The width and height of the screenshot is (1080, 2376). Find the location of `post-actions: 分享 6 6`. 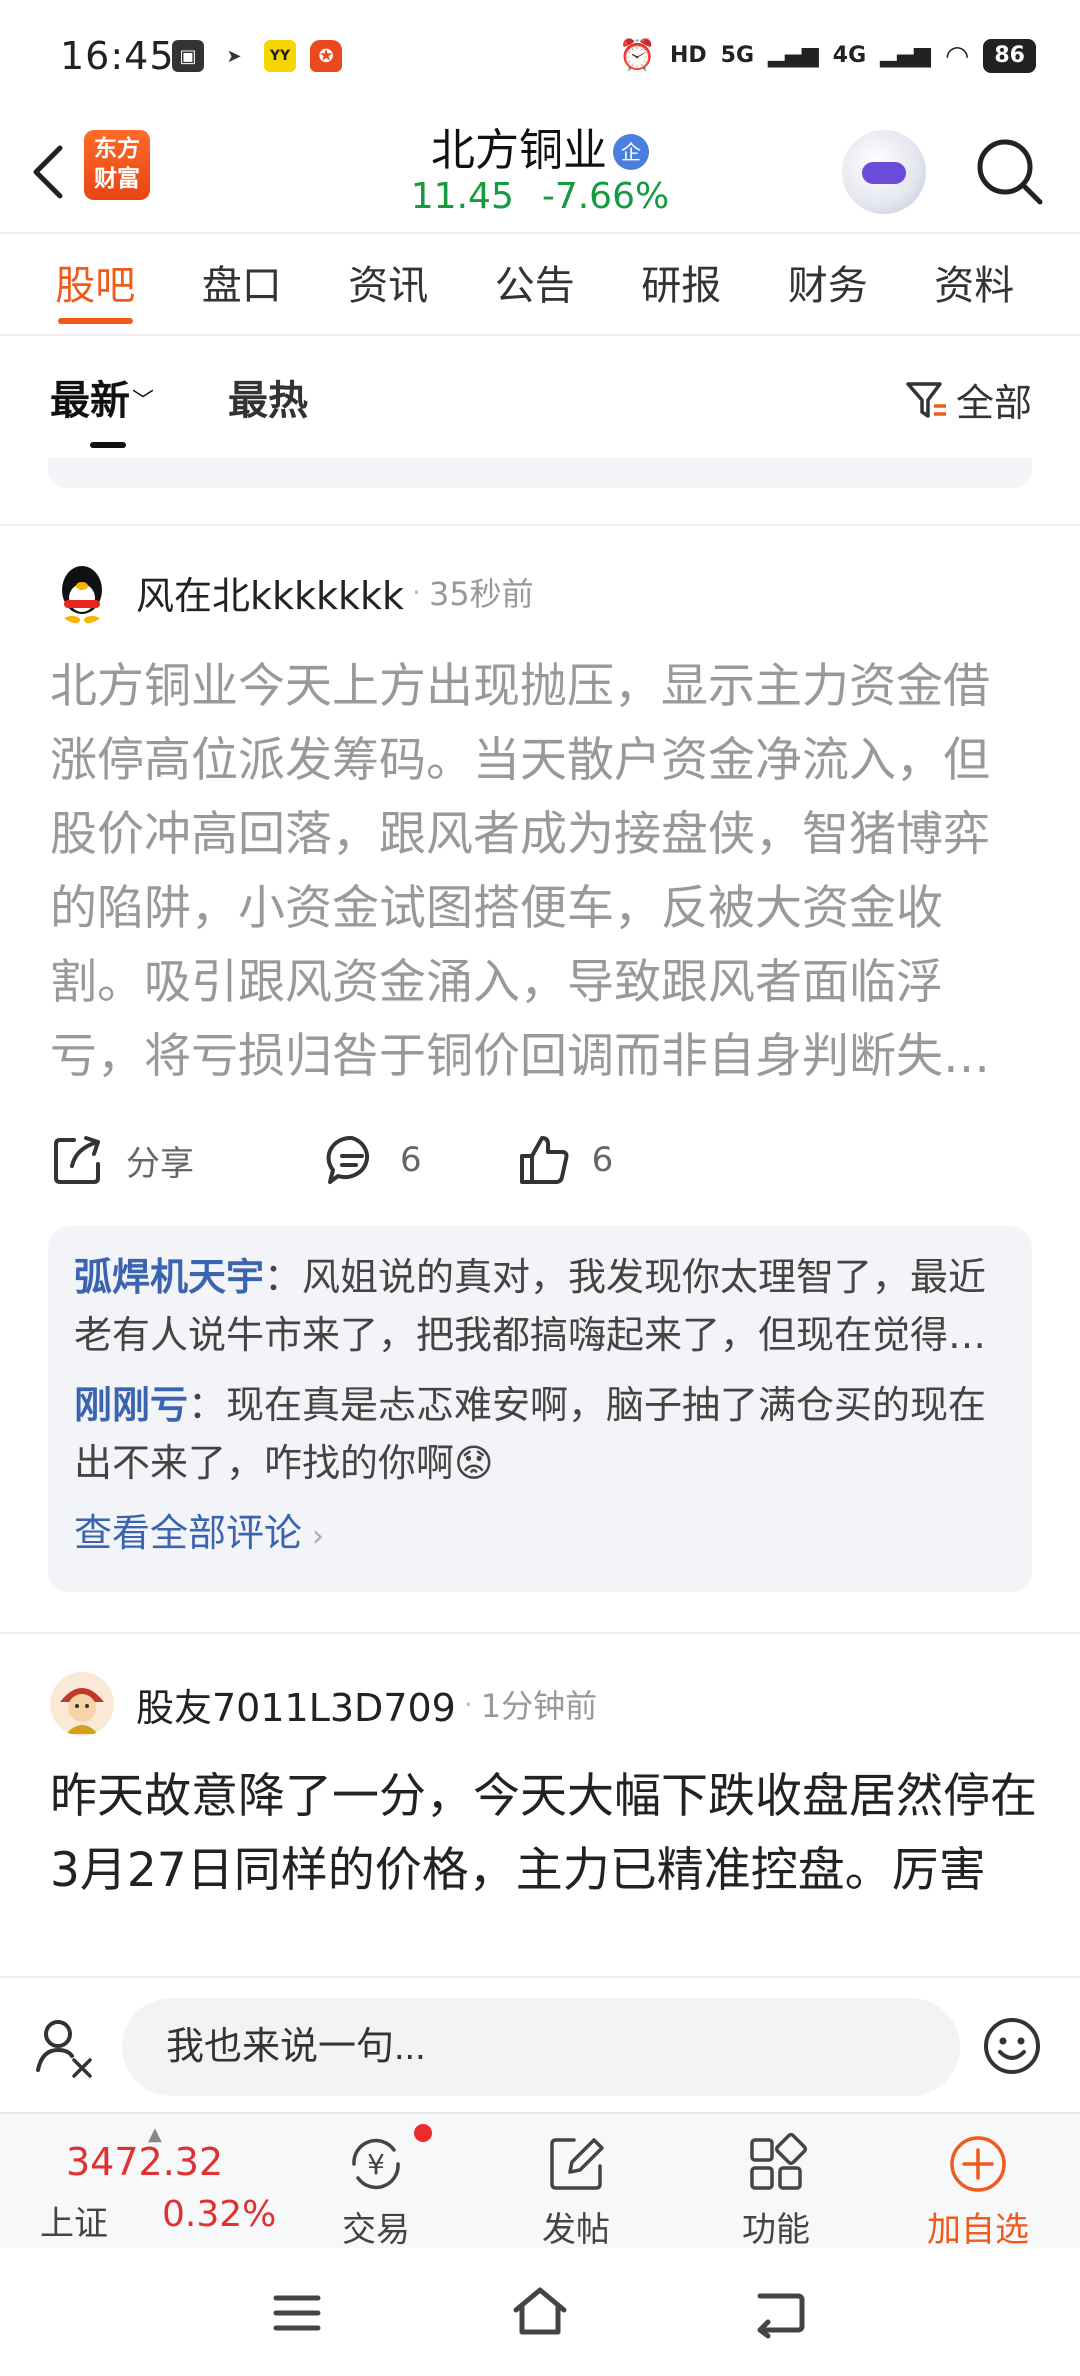

post-actions: 分享 6 6 is located at coordinates (500, 1160).